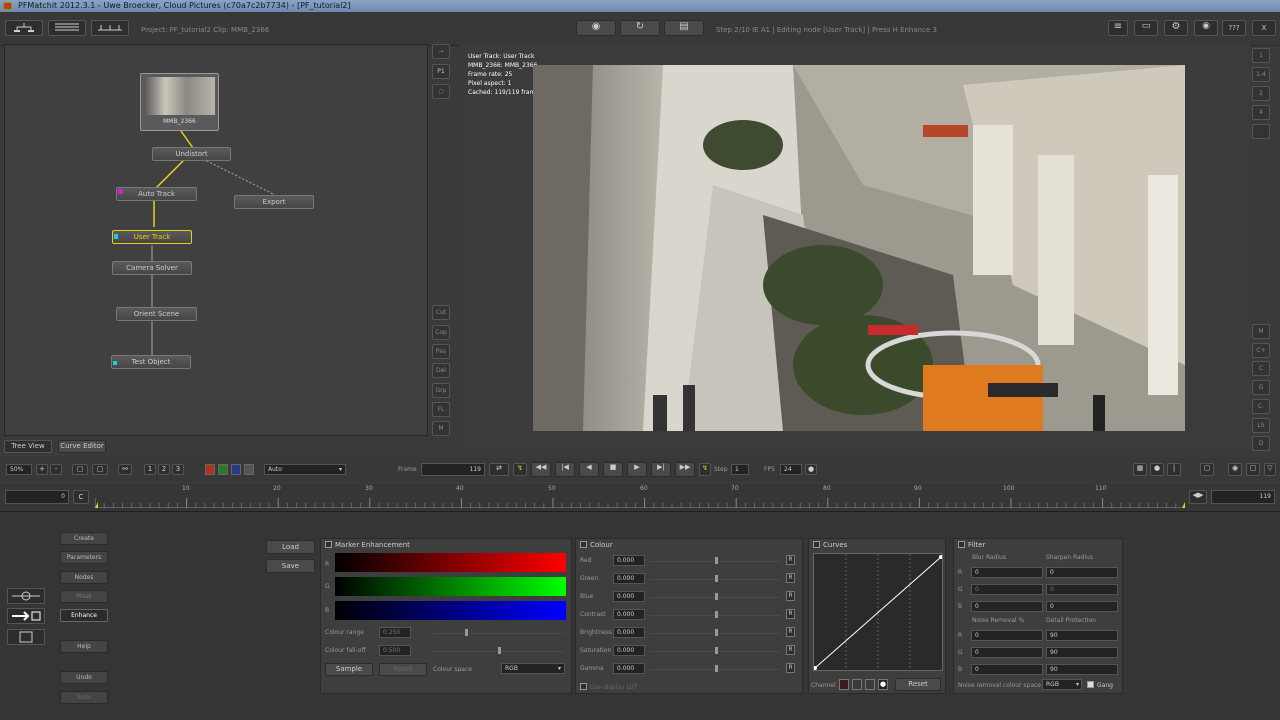 The image size is (1280, 720). I want to click on load-button: Load, so click(290, 547).